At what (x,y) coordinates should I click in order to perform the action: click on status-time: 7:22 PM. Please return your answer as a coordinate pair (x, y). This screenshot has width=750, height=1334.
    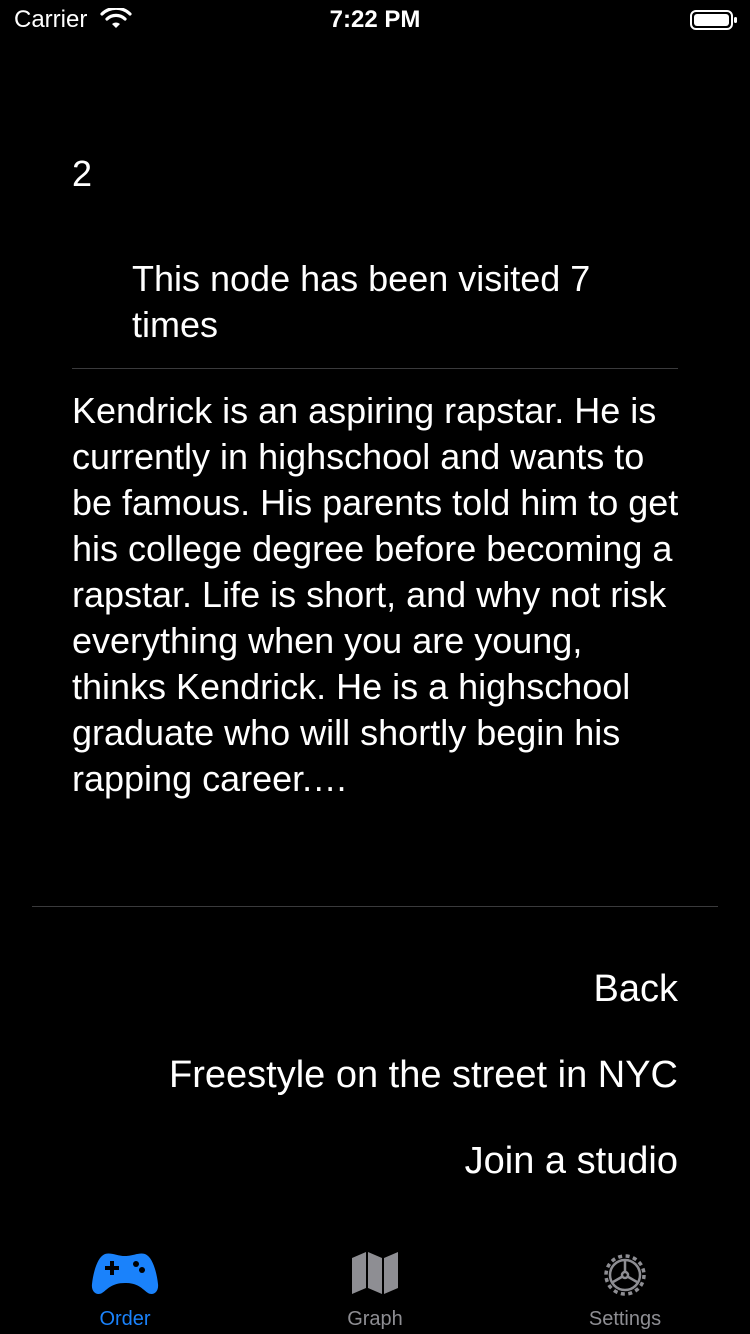
    Looking at the image, I should click on (375, 19).